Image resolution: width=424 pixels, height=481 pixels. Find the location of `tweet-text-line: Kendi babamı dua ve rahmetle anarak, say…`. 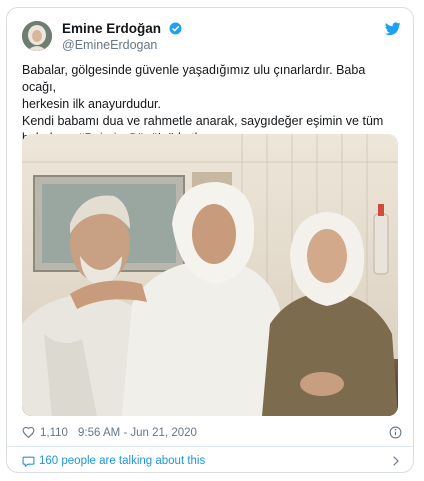

tweet-text-line: Kendi babamı dua ve rahmetle anarak, say… is located at coordinates (203, 121).